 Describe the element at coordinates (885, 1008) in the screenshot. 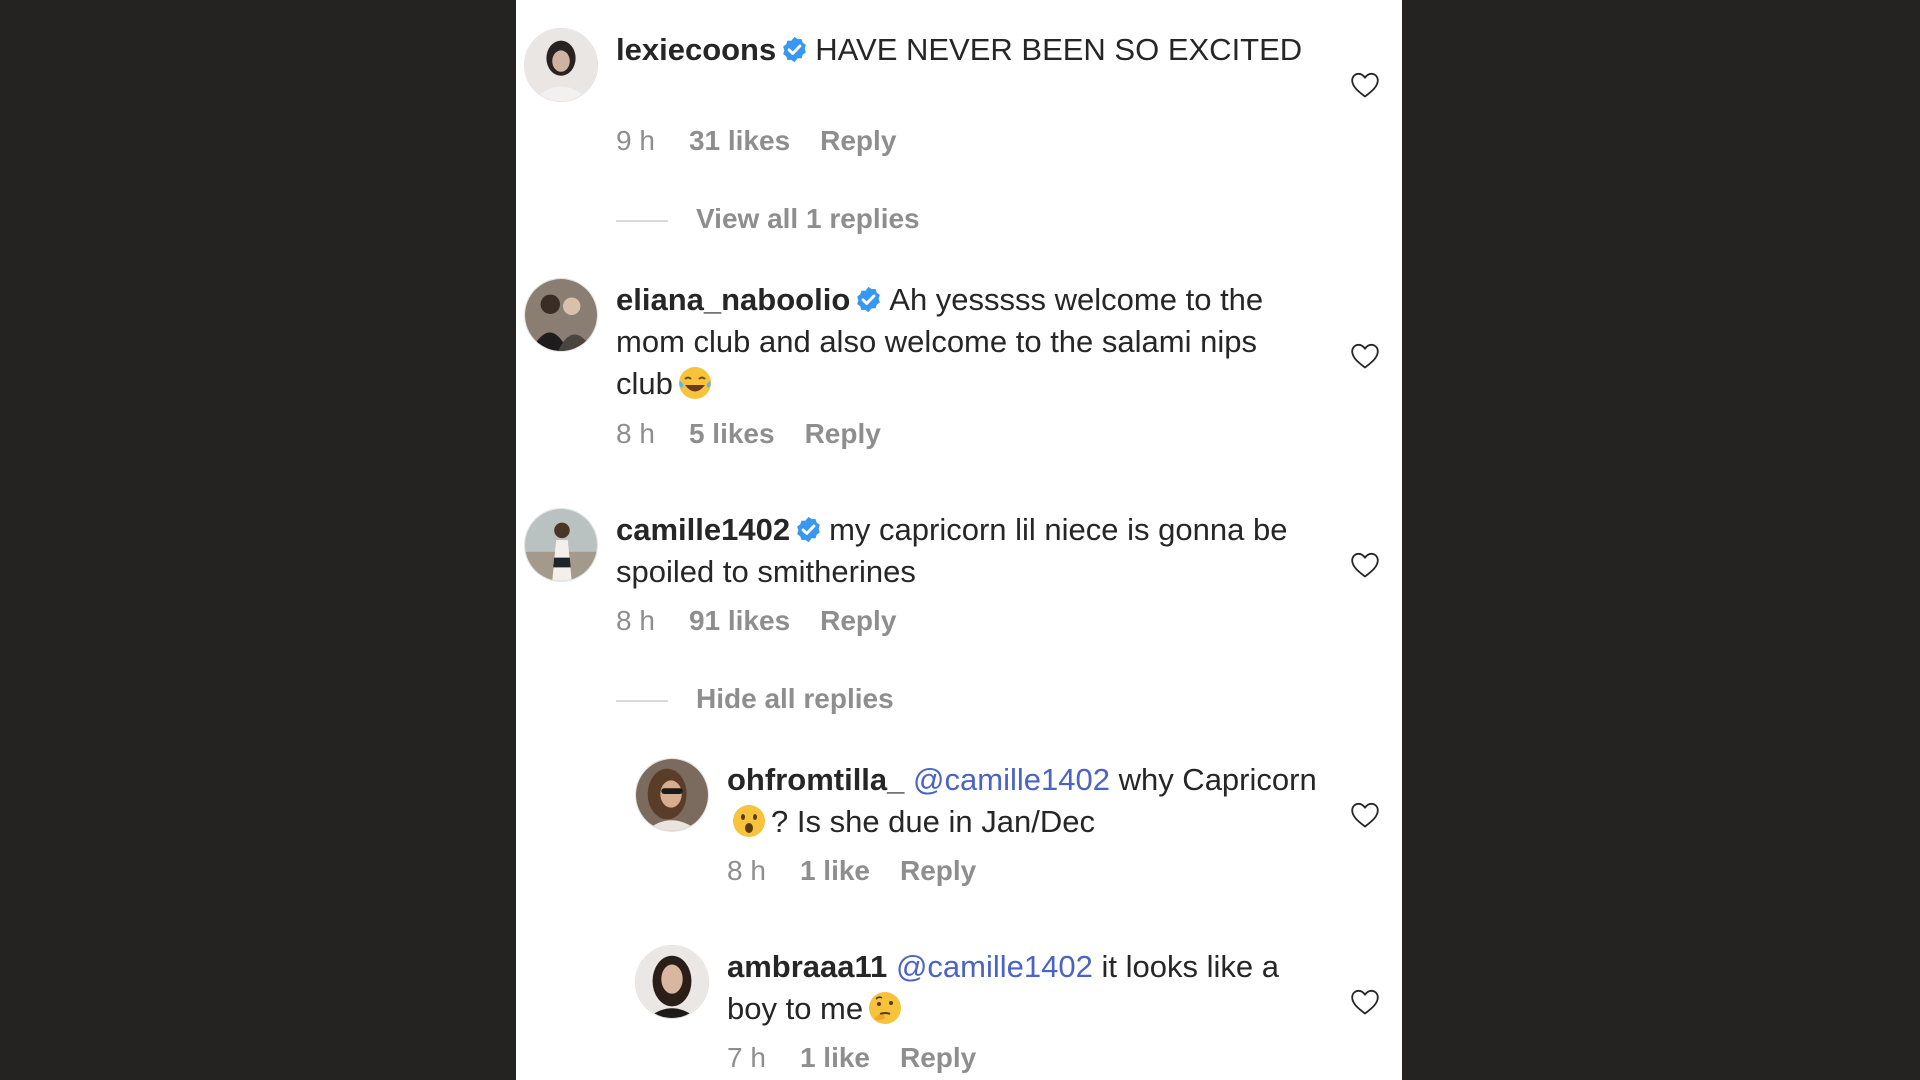

I see `thinking-face-emoji` at that location.